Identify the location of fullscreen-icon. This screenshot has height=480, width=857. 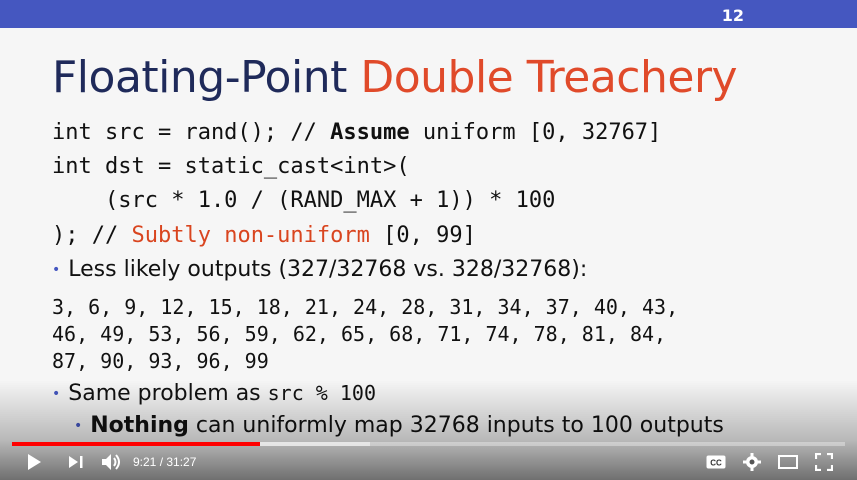
(824, 462).